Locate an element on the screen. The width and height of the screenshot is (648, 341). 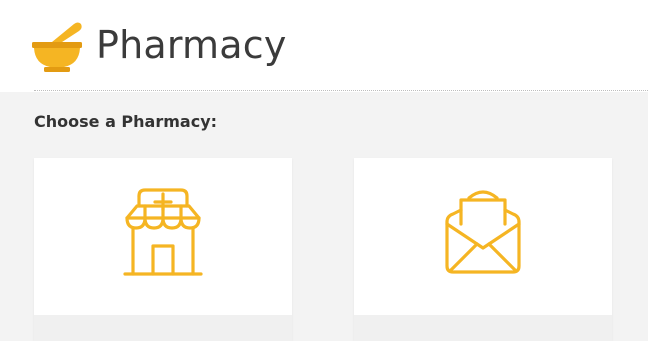
retail-pharmacy-card-footer is located at coordinates (163, 328).